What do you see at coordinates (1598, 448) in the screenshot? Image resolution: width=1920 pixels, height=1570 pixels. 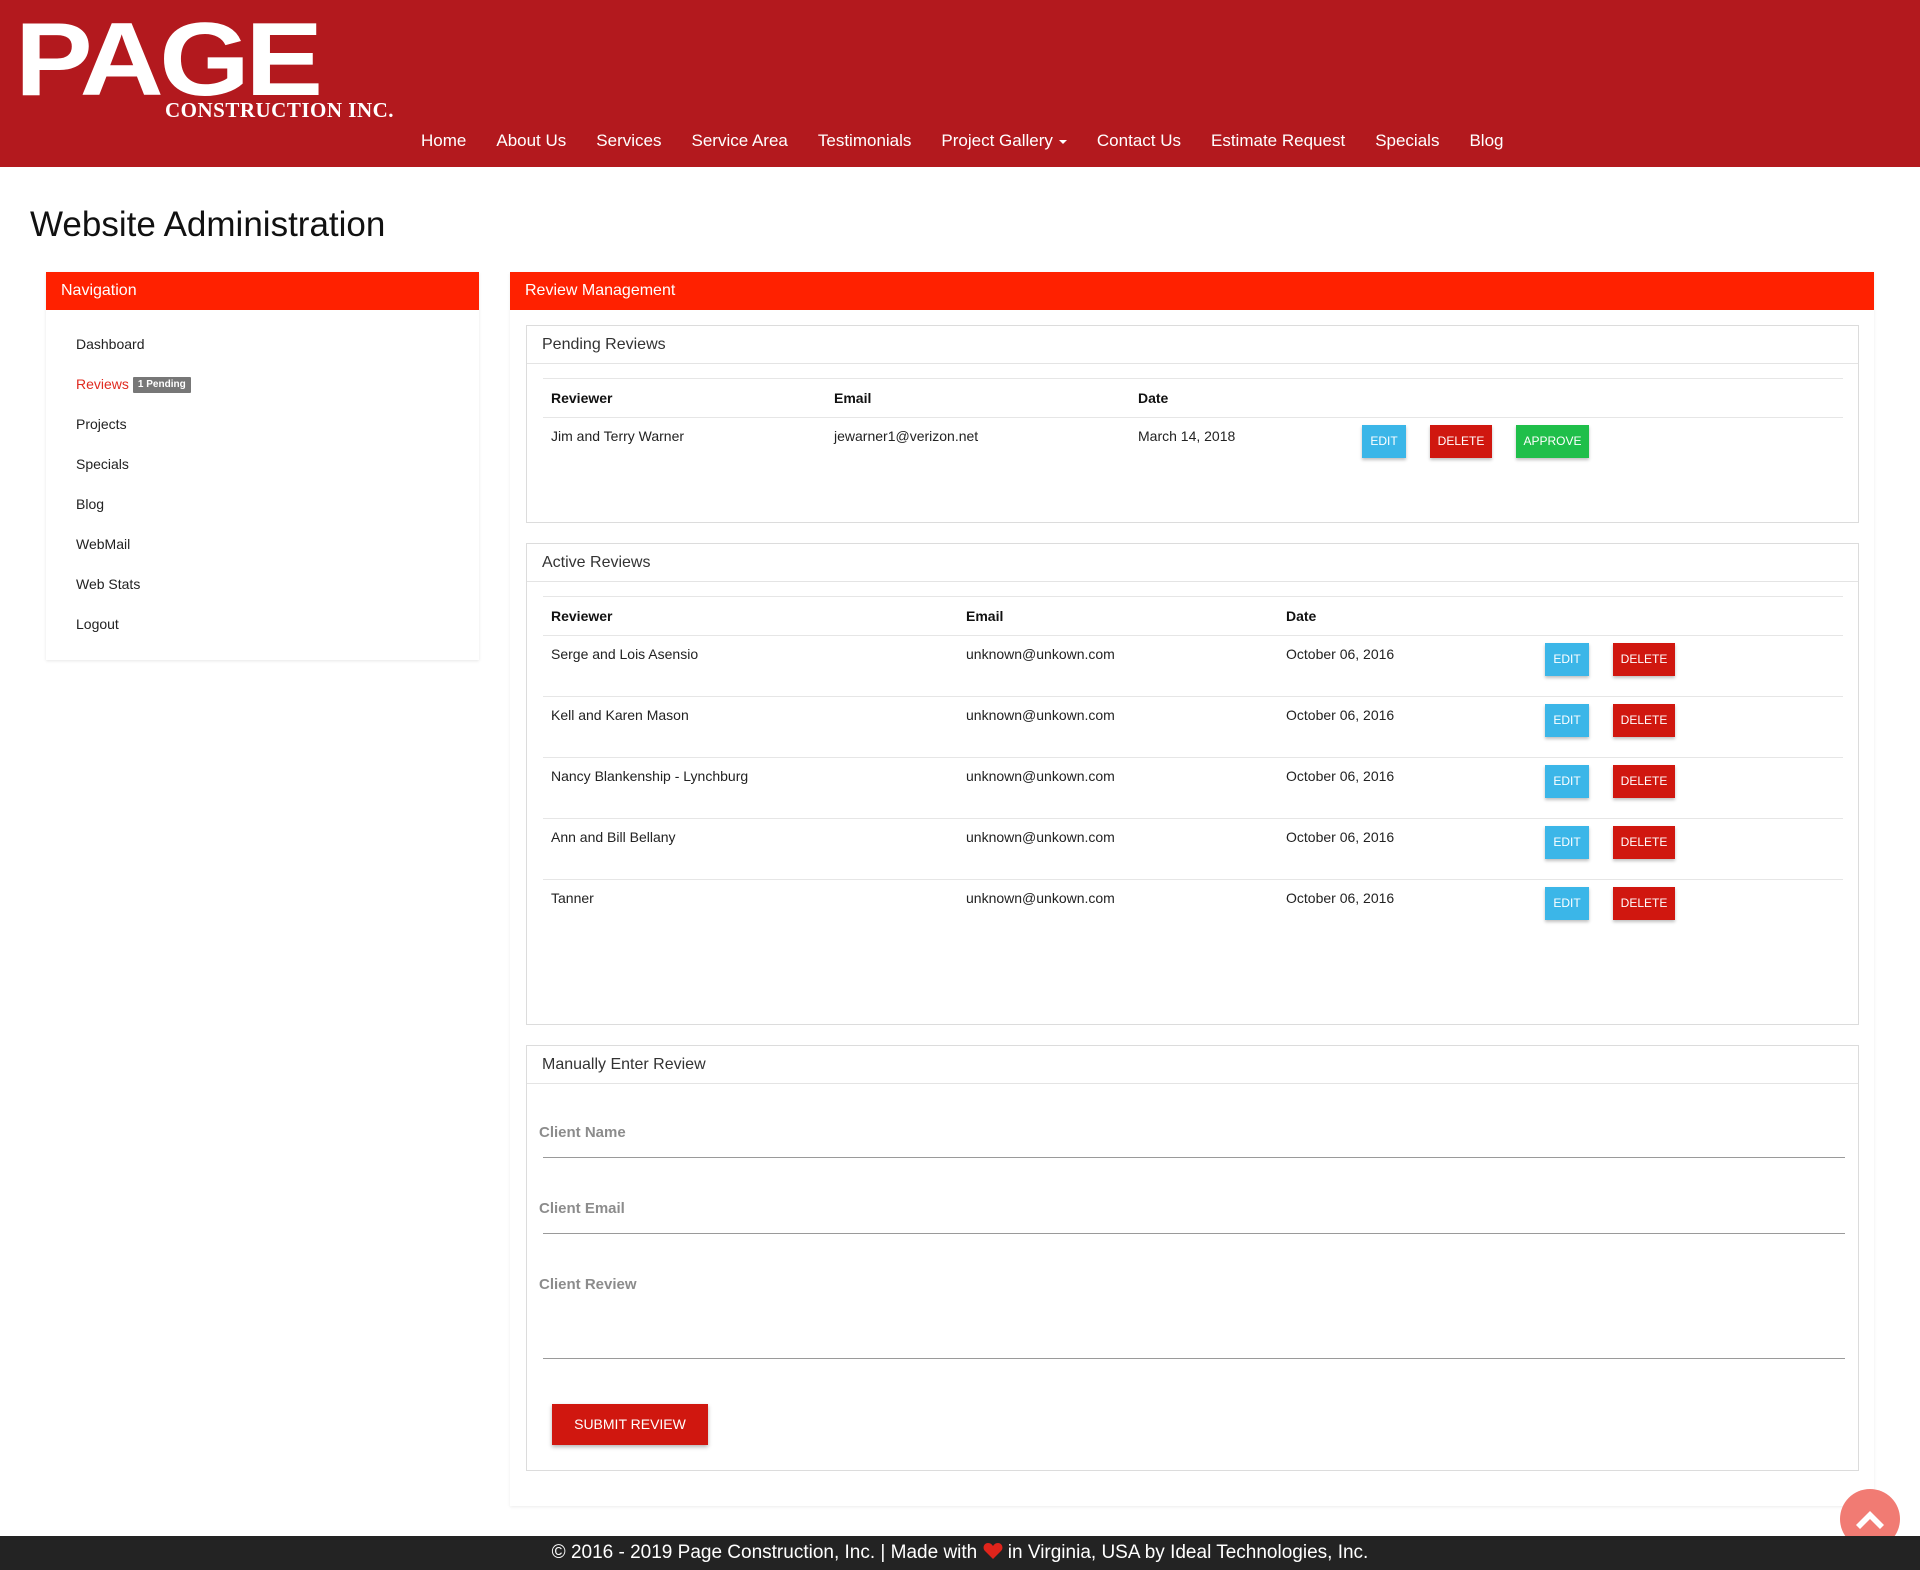 I see `actions-cell: EDIT DELETE APPROVE` at bounding box center [1598, 448].